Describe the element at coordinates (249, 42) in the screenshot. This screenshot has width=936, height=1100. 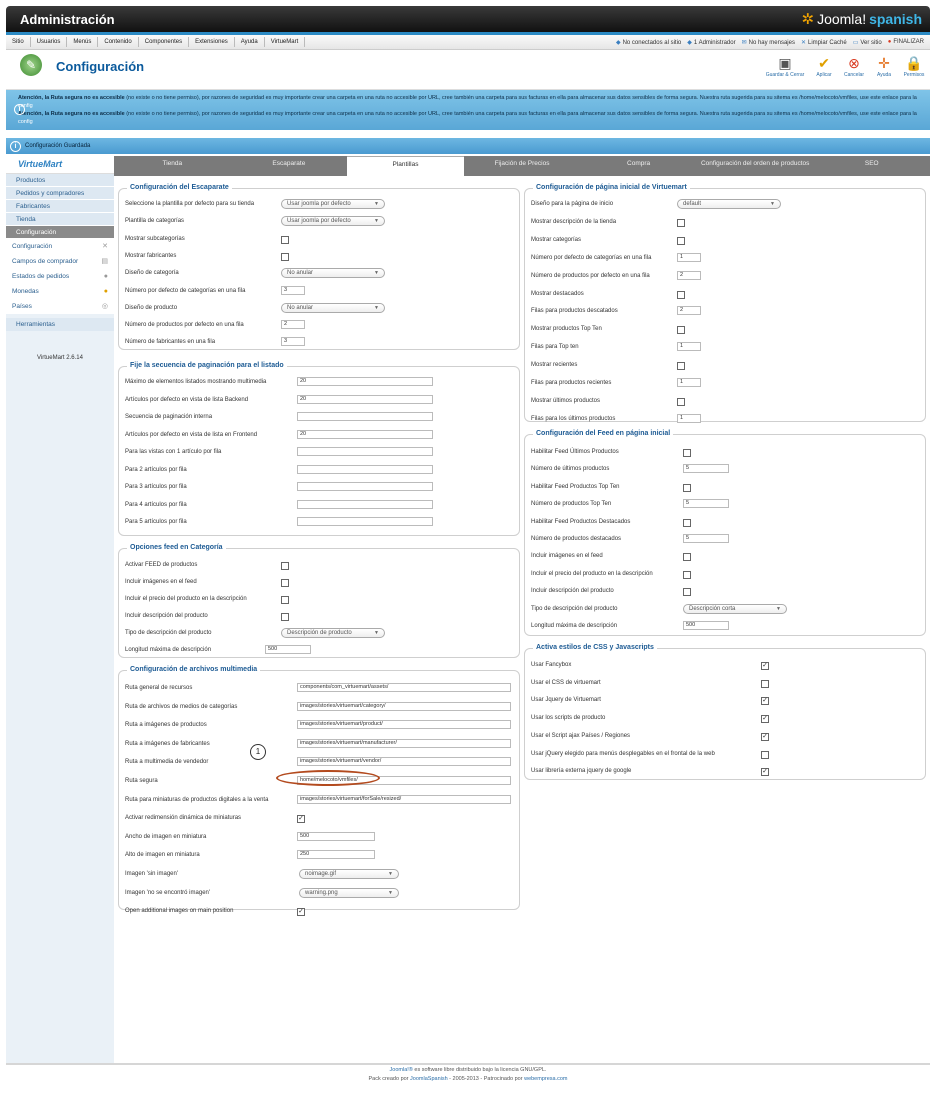
I see `menu-ayuda: Ayuda` at that location.